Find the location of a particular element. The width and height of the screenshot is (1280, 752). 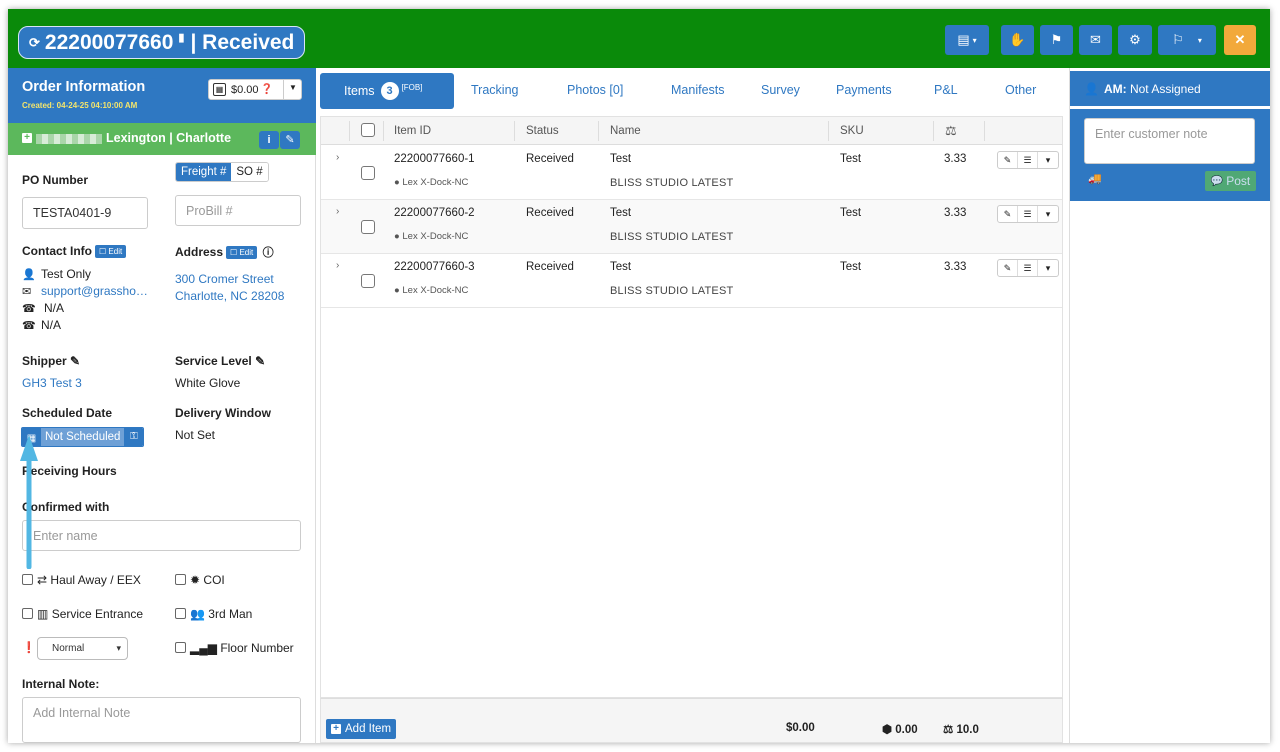

tab-tracking: Tracking is located at coordinates (494, 90).